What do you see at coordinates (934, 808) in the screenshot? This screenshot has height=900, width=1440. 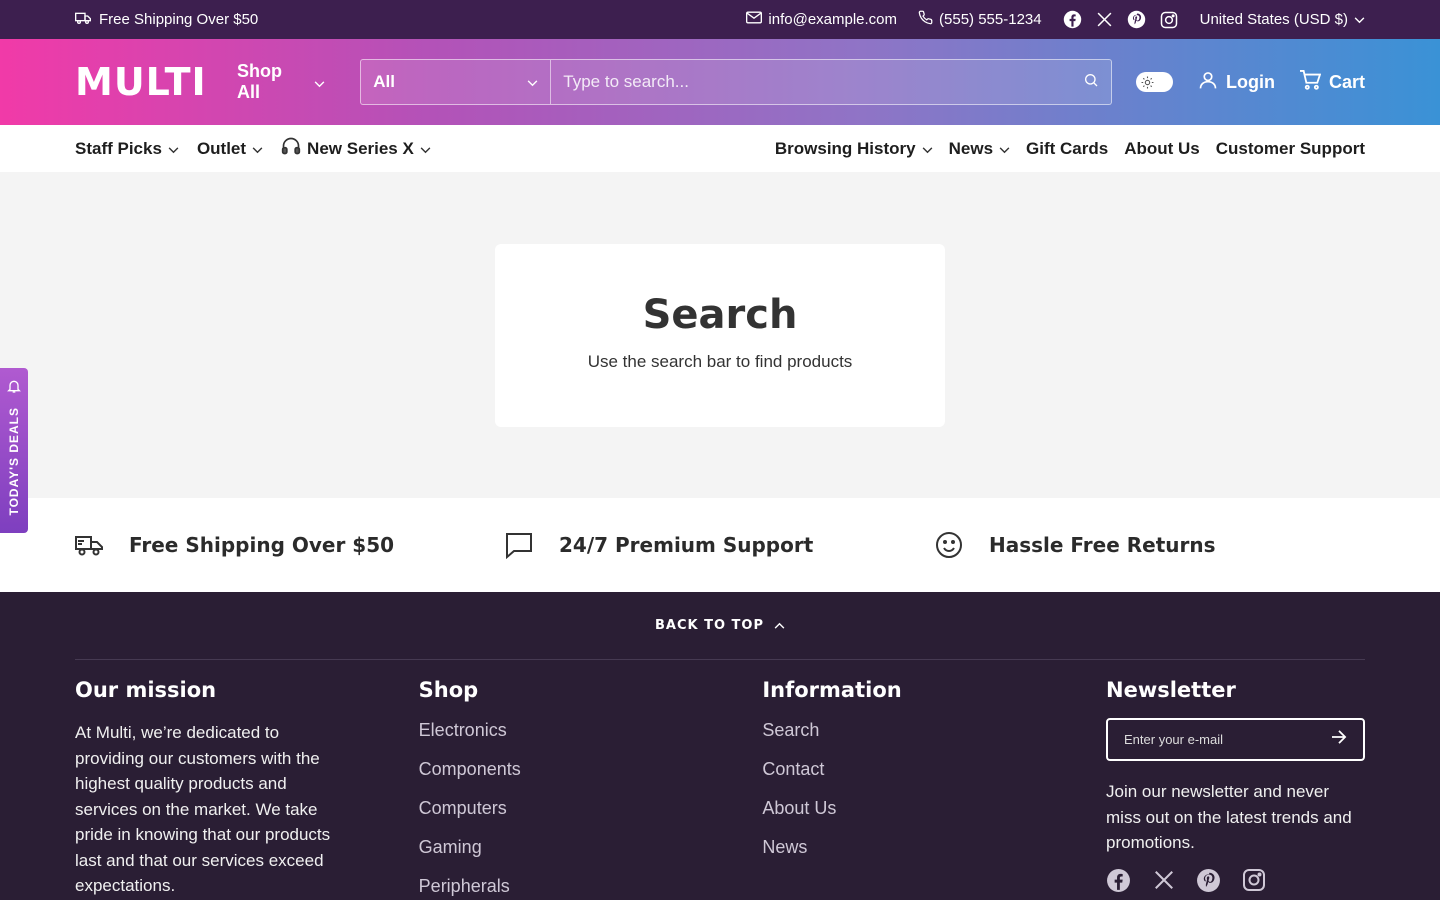 I see `footer-link: About Us` at bounding box center [934, 808].